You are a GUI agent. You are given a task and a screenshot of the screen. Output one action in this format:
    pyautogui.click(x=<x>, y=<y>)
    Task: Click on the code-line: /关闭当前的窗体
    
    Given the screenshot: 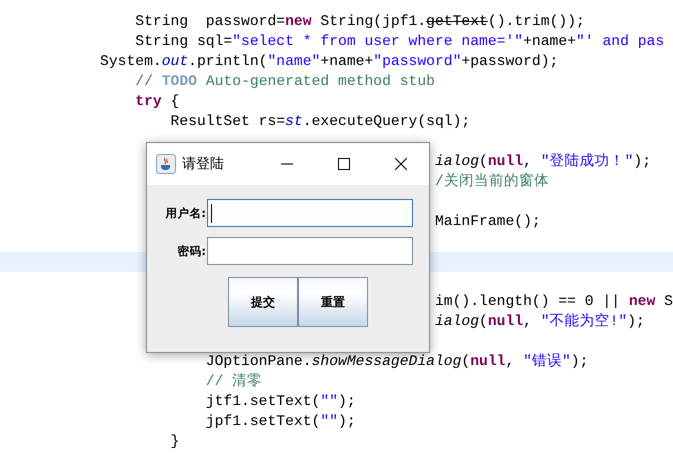 What is the action you would take?
    pyautogui.click(x=491, y=182)
    